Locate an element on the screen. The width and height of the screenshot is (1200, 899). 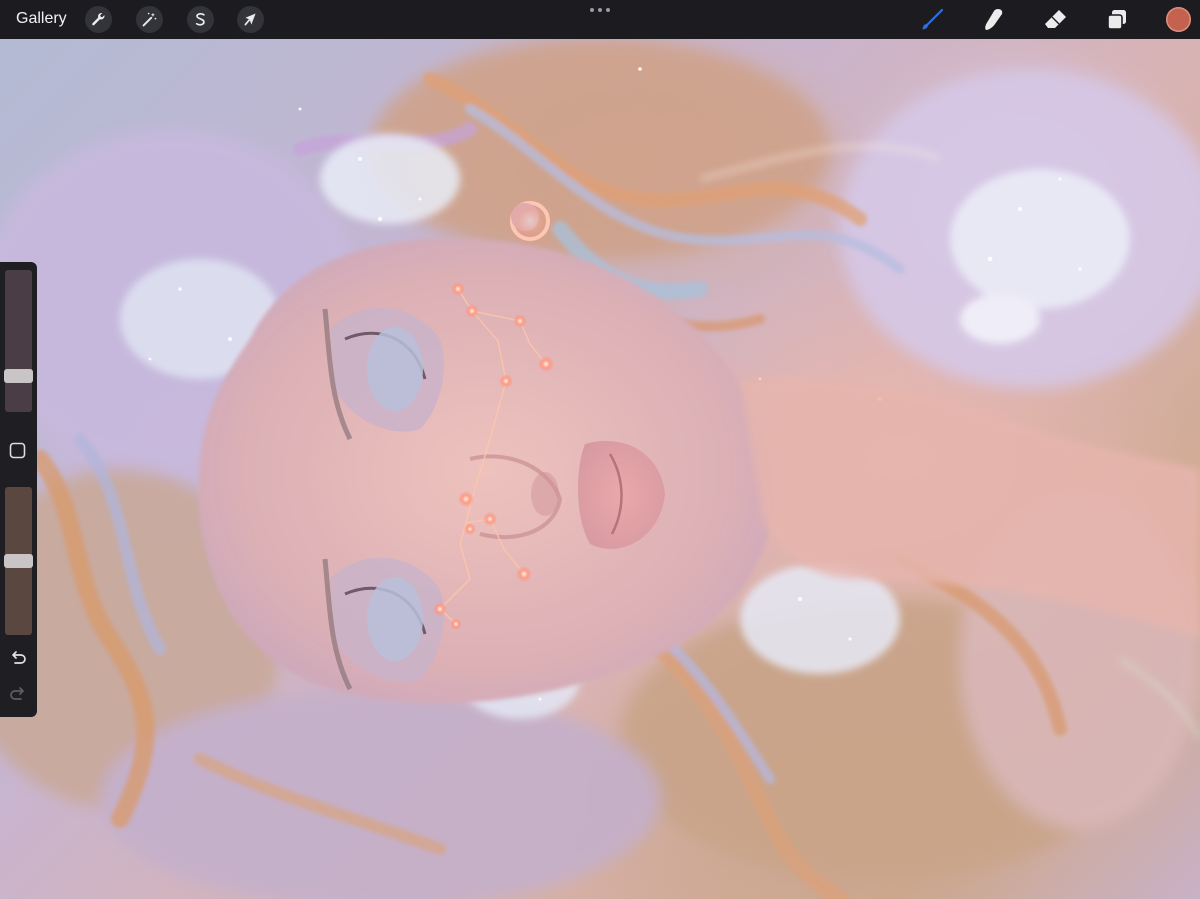
undo-button is located at coordinates (18, 658).